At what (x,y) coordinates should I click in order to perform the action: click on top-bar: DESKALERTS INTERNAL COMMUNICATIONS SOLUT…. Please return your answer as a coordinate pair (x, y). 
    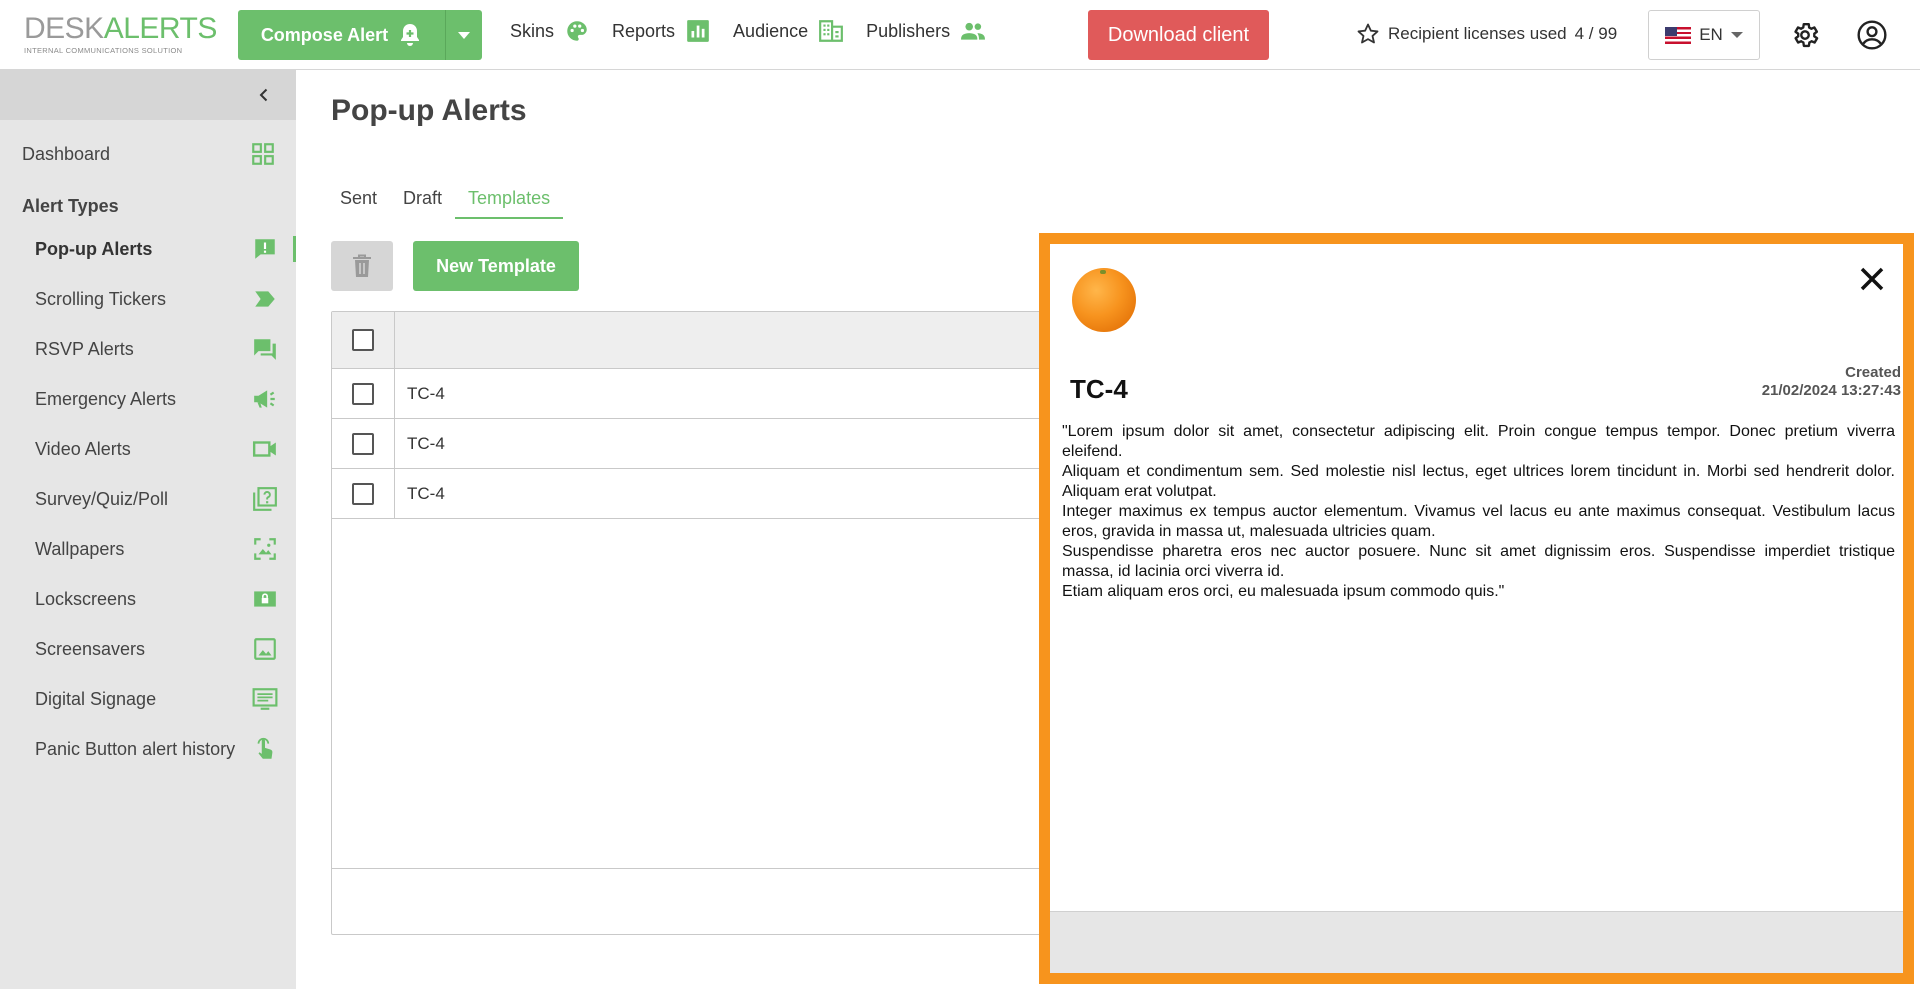
    Looking at the image, I should click on (960, 35).